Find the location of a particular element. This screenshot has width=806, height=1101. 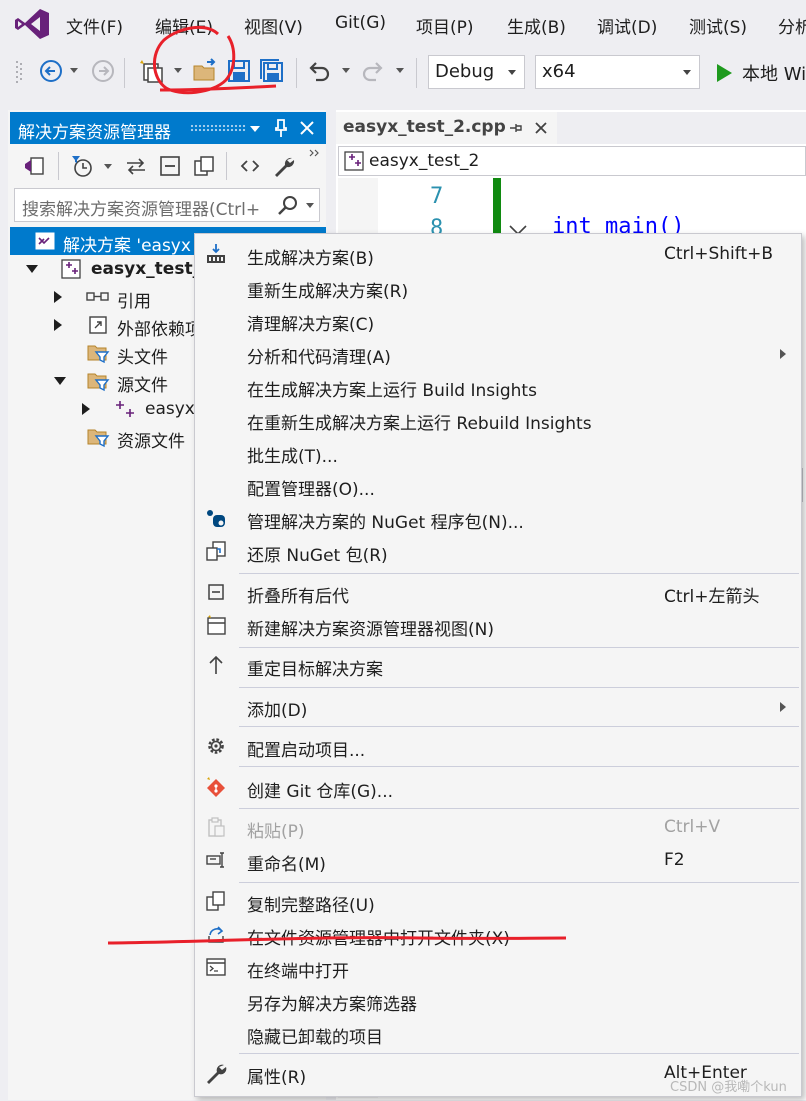

menu-item-save-as-filter: 另存为解决方案筛选器 is located at coordinates (498, 1000).